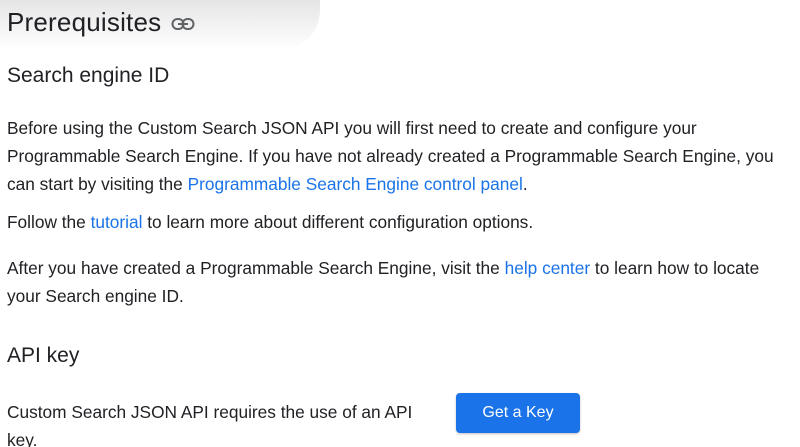  I want to click on paragraph-text: ., so click(525, 184).